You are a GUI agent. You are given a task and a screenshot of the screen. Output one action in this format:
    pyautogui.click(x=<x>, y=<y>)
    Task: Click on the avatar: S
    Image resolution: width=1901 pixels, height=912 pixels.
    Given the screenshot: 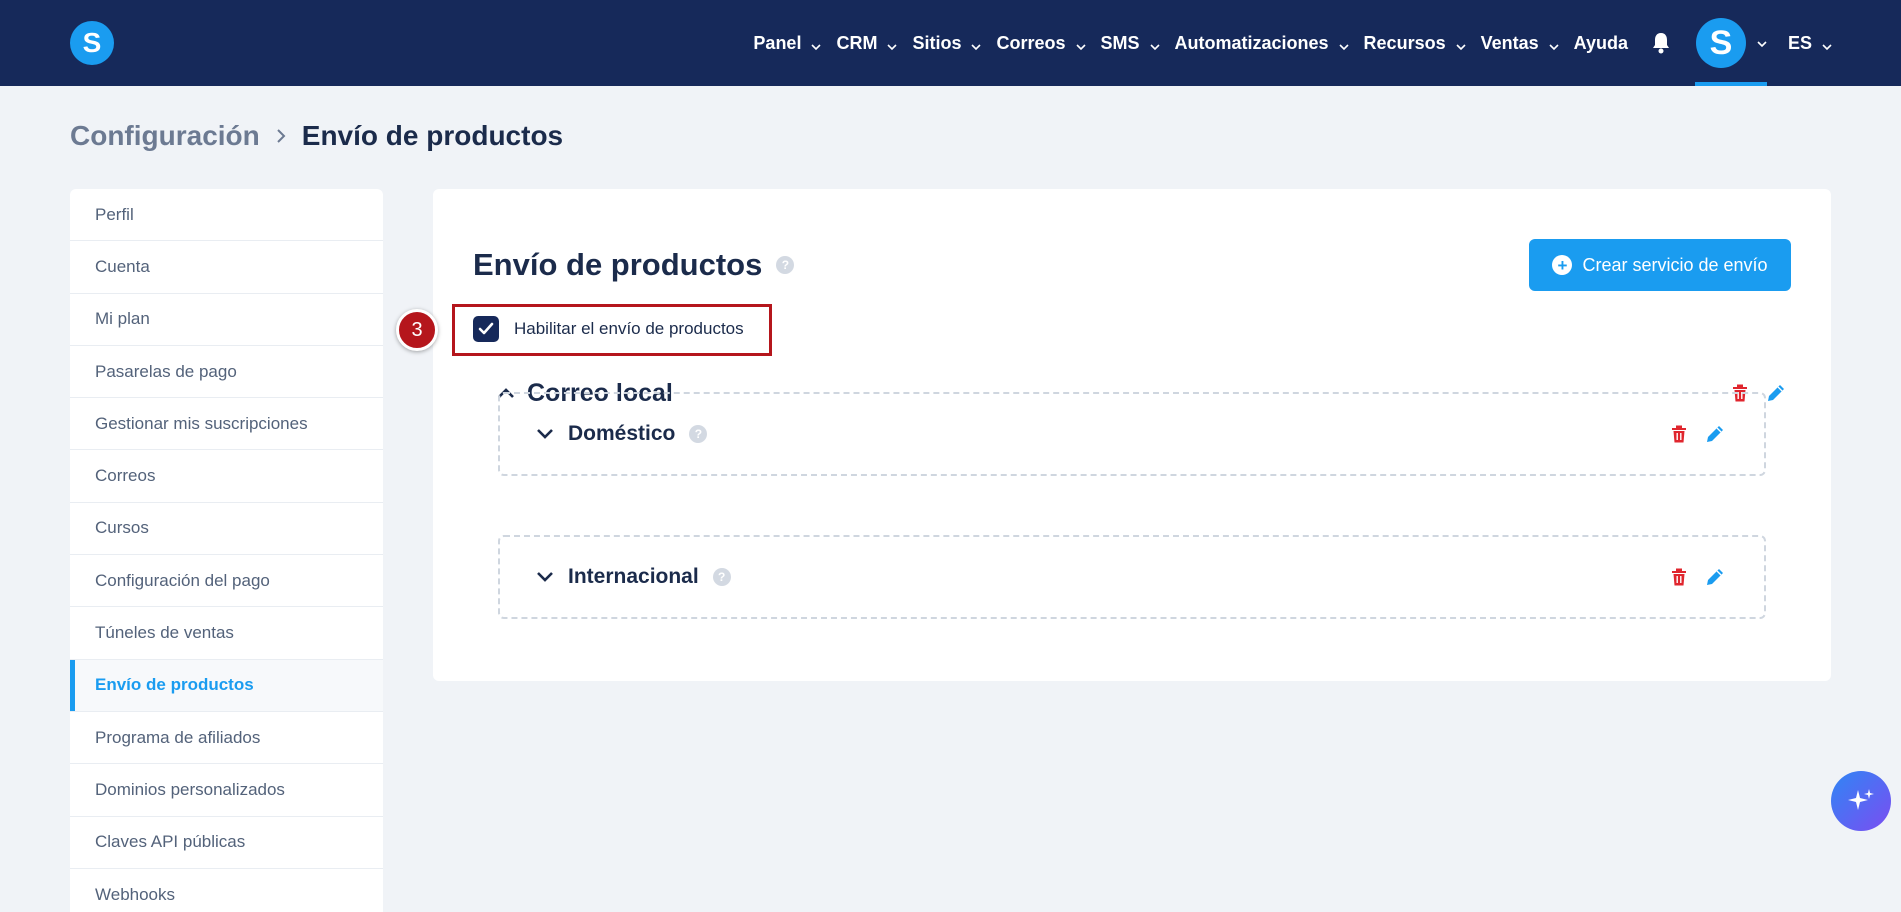 What is the action you would take?
    pyautogui.click(x=1720, y=43)
    